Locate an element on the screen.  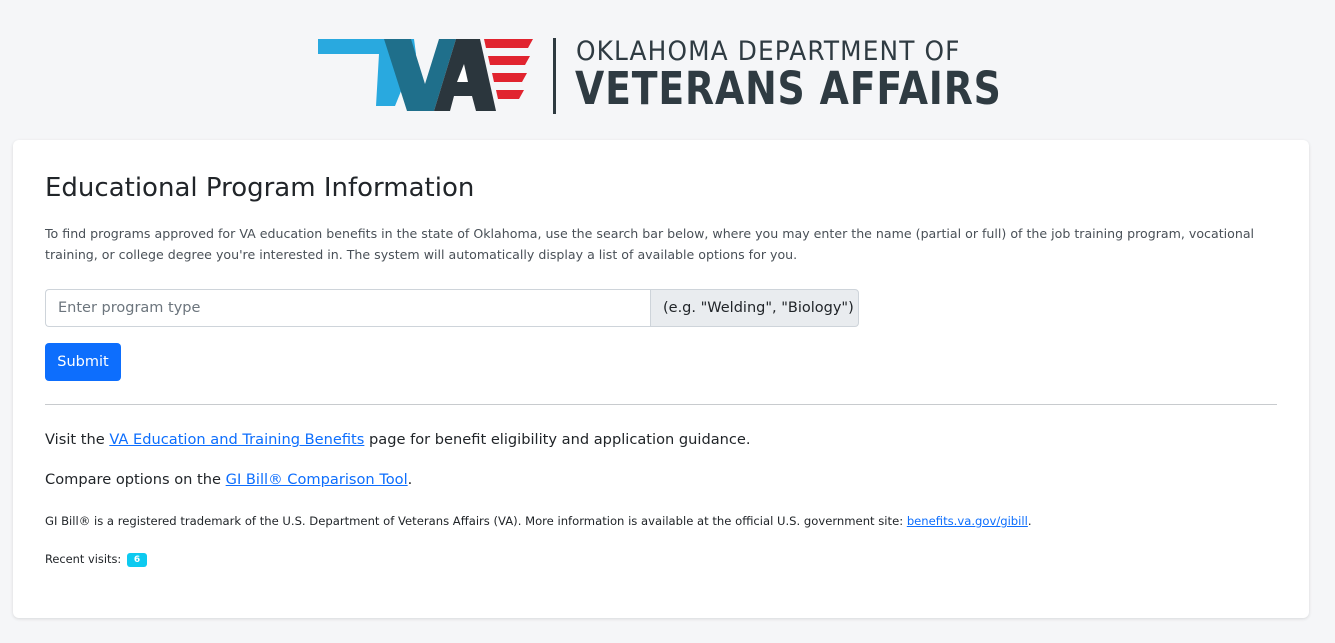
odva-logo: OKLAHOMA DEPARTMENT OF VETERANS AFFAIRS is located at coordinates (659, 76).